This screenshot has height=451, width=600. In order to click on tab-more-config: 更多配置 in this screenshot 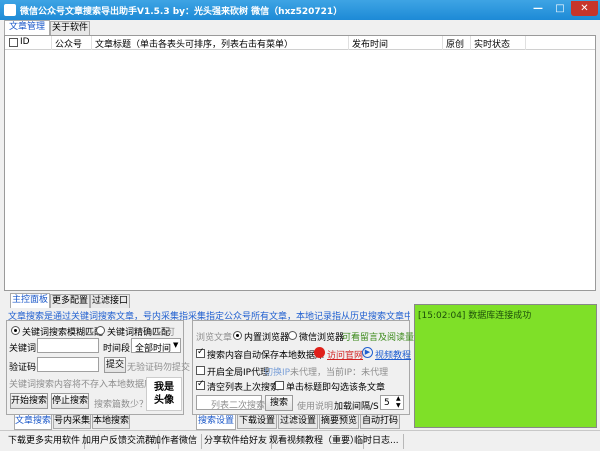, I will do `click(70, 301)`.